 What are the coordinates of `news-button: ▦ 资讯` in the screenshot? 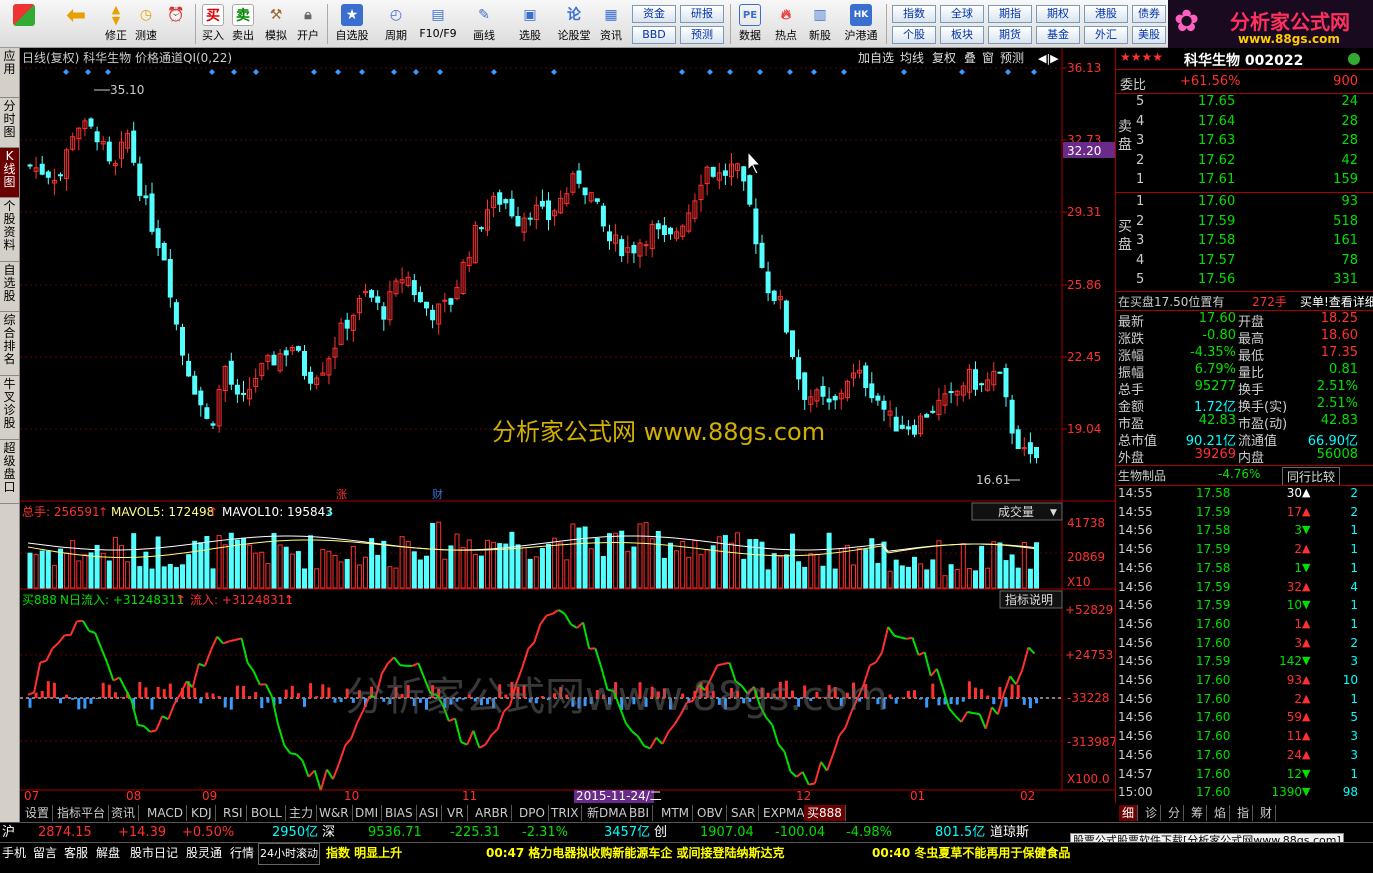 It's located at (611, 24).